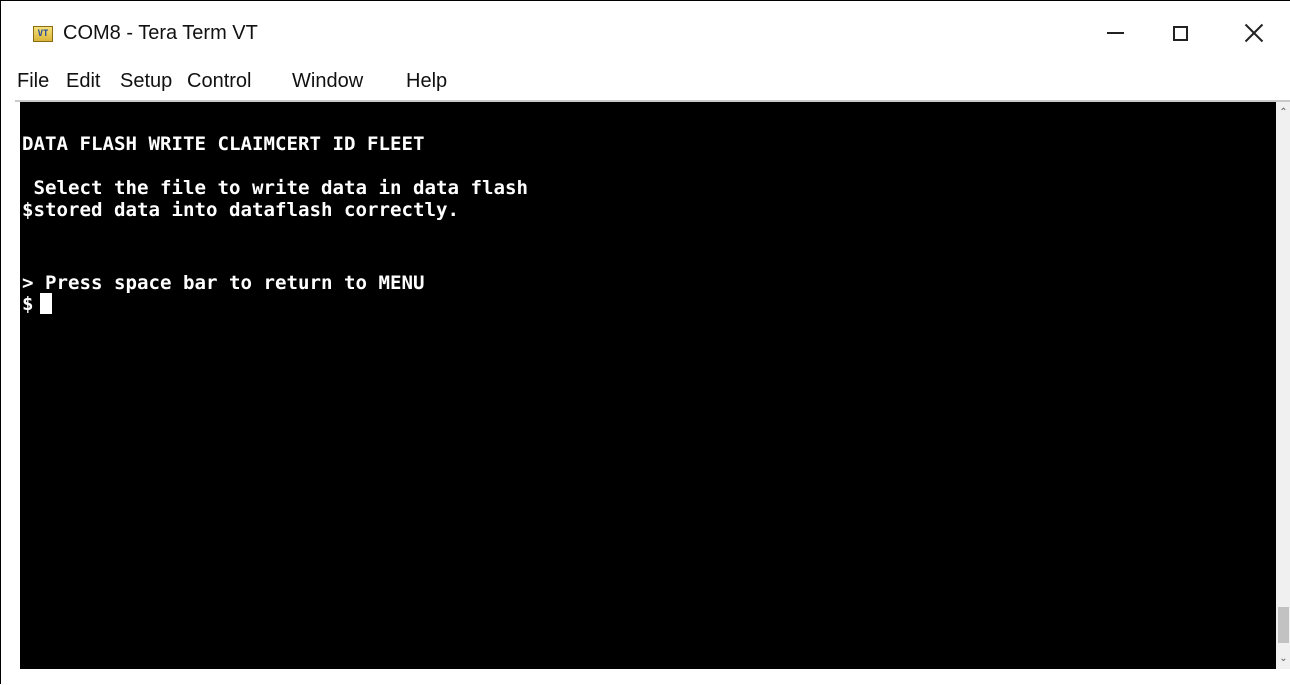  Describe the element at coordinates (28, 304) in the screenshot. I see `terminal-line-shell-prompt: $` at that location.